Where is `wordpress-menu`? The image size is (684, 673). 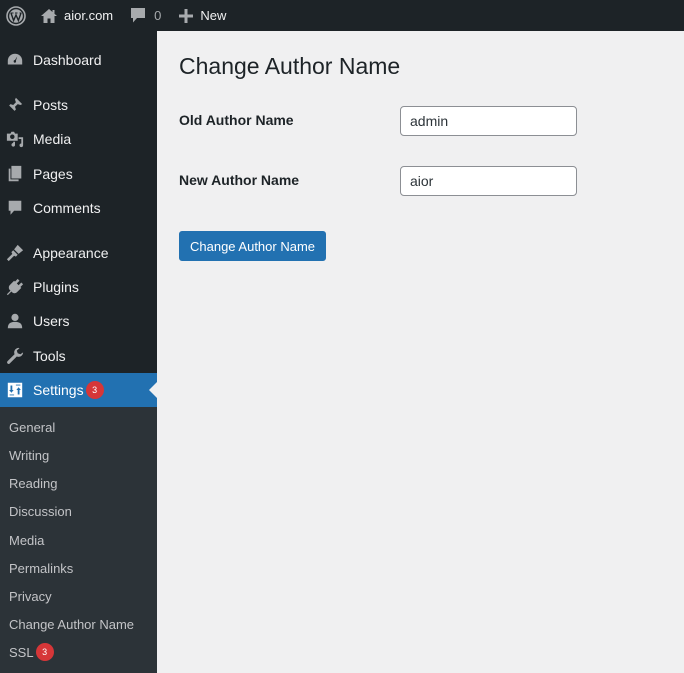
wordpress-menu is located at coordinates (15, 15).